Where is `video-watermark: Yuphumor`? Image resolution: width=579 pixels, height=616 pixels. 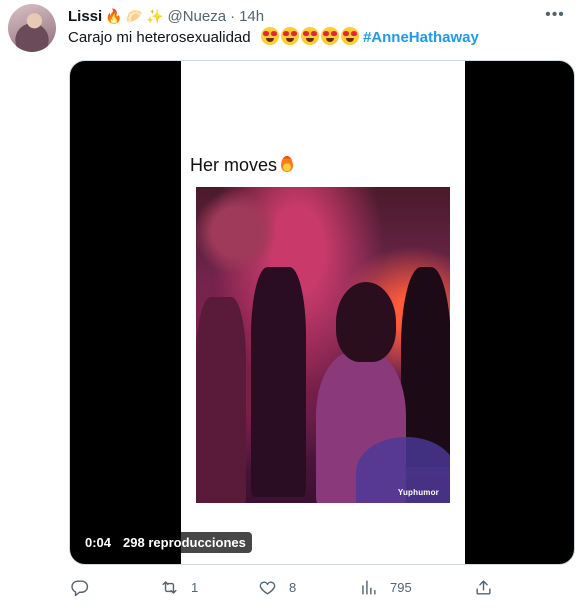 video-watermark: Yuphumor is located at coordinates (418, 492).